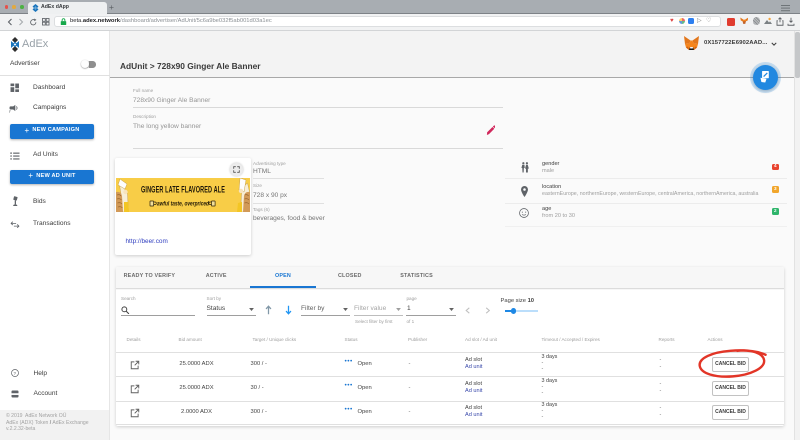 This screenshot has height=440, width=800. I want to click on svg-text: GINGER LATE FLAVORED ALE, so click(183, 189).